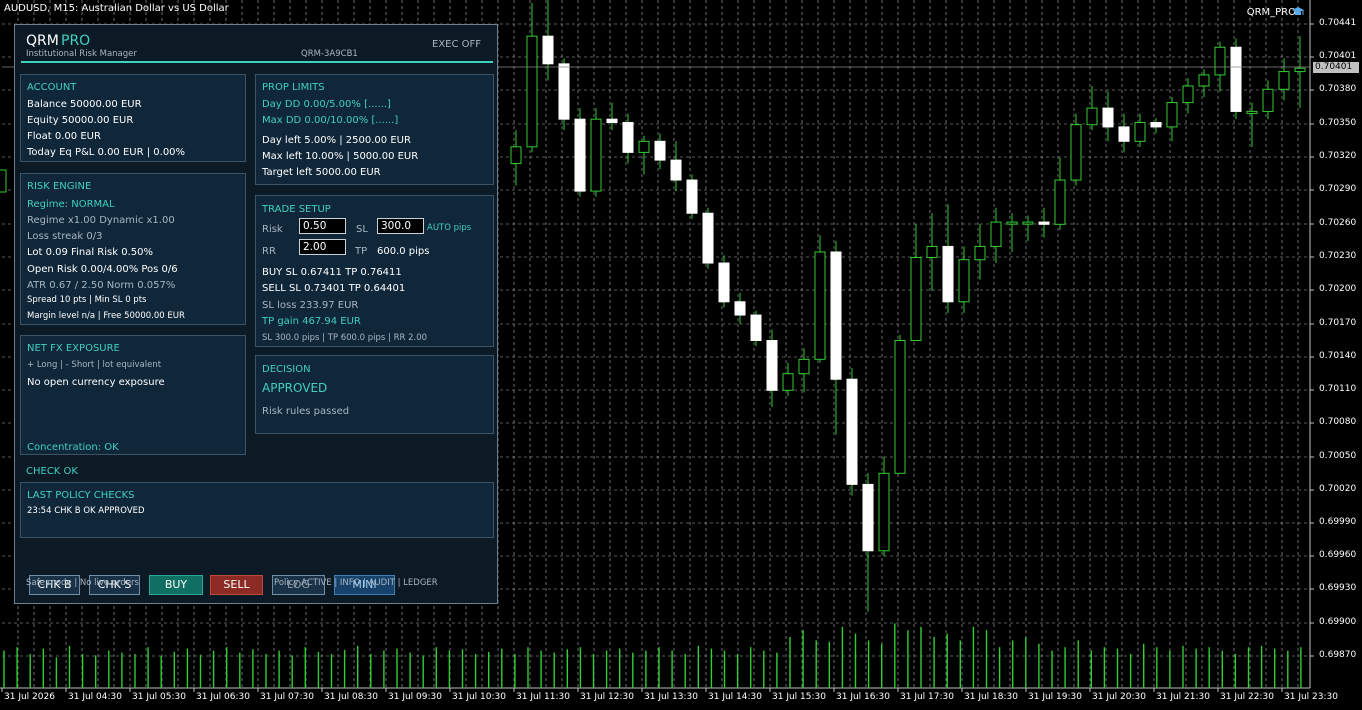  What do you see at coordinates (84, 104) in the screenshot?
I see `balance-value: Balance 50000.00 EUR` at bounding box center [84, 104].